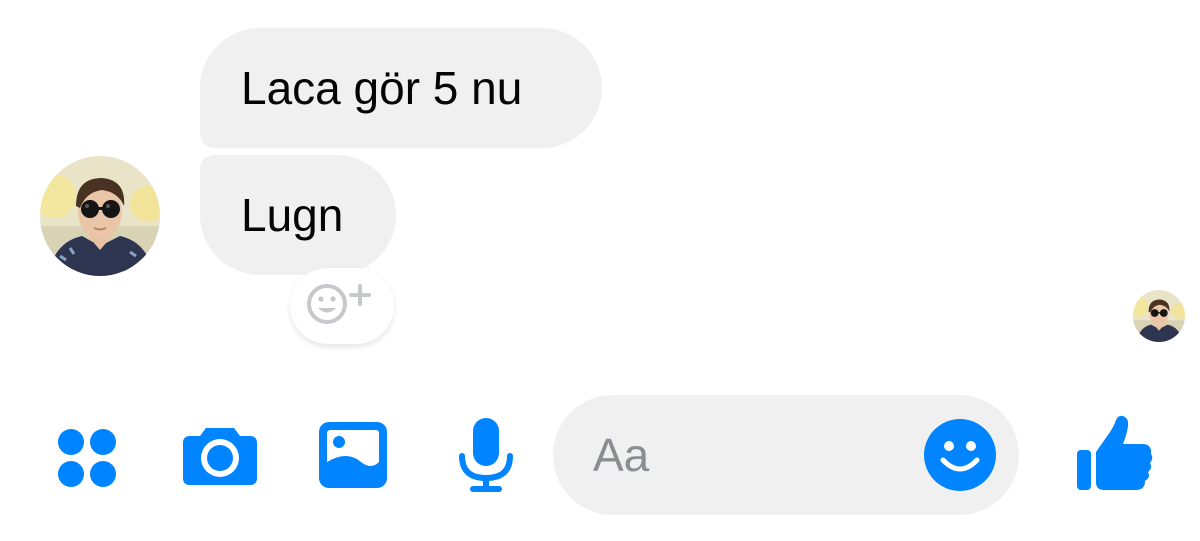 The height and width of the screenshot is (541, 1200). I want to click on seen-avatar, so click(1159, 316).